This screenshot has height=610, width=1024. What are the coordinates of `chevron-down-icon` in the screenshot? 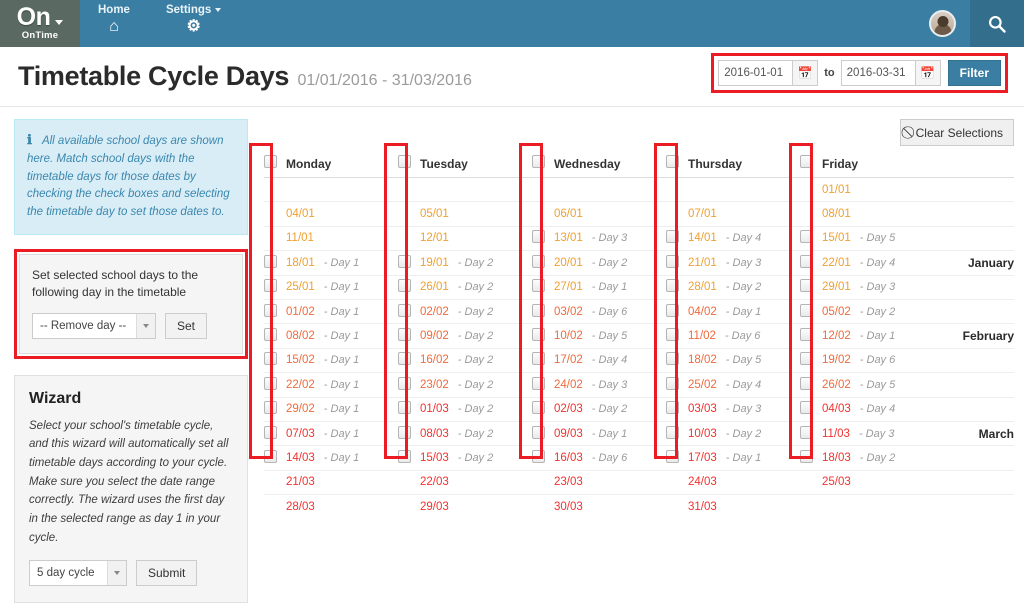 It's located at (218, 10).